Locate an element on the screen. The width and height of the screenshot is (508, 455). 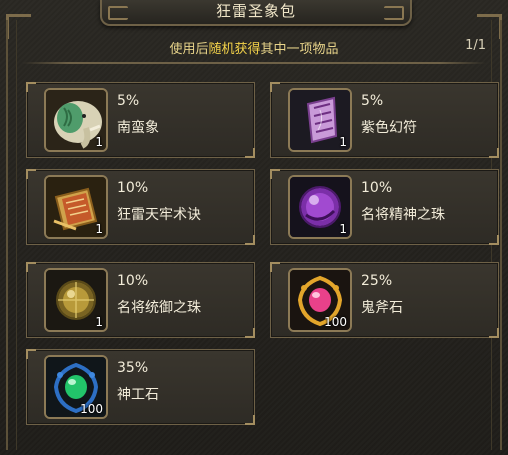
item-card: 100 25% 鬼斧石 is located at coordinates (384, 300).